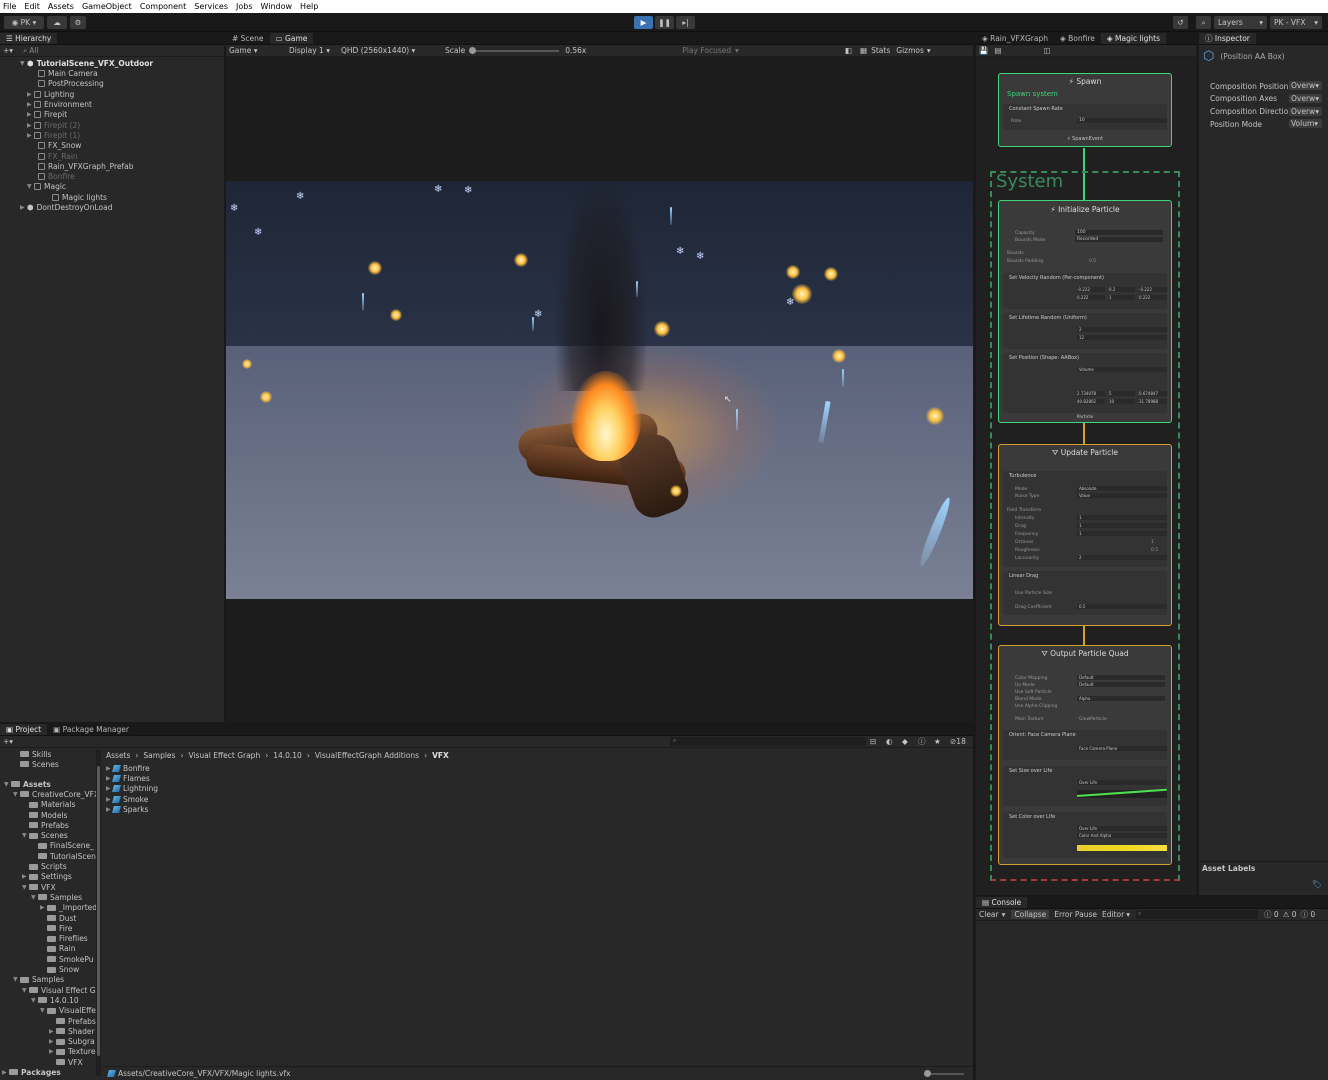 The width and height of the screenshot is (1328, 1080). Describe the element at coordinates (1122, 517) in the screenshot. I see `intensity-field: 1` at that location.